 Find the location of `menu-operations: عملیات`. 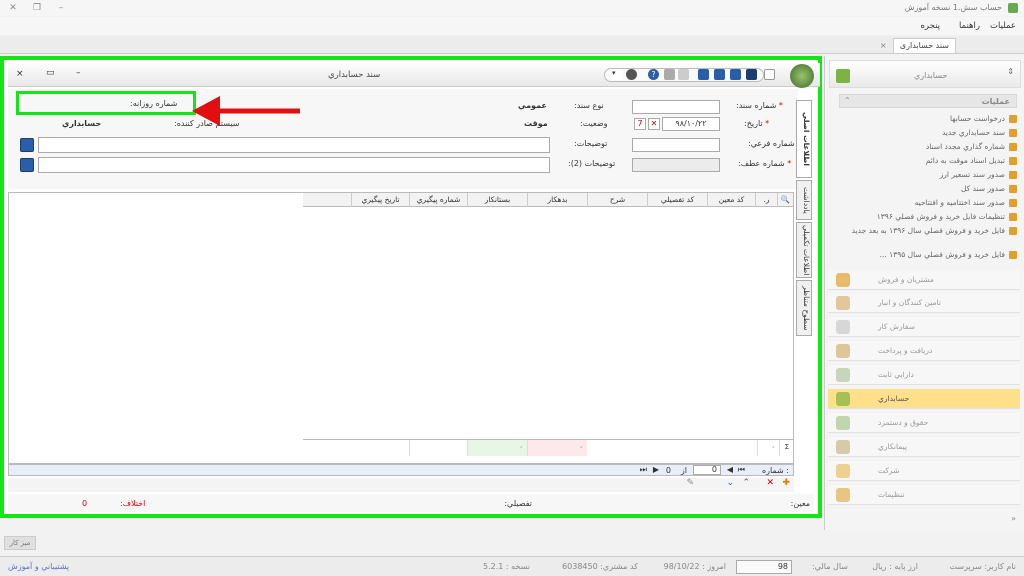

menu-operations: عملیات is located at coordinates (1003, 26).